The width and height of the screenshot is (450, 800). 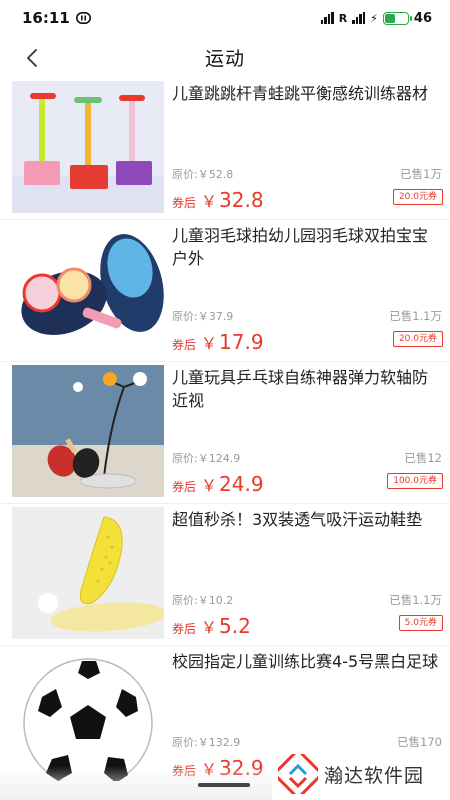 I want to click on original-price: 原价:￥37.9, so click(x=203, y=316).